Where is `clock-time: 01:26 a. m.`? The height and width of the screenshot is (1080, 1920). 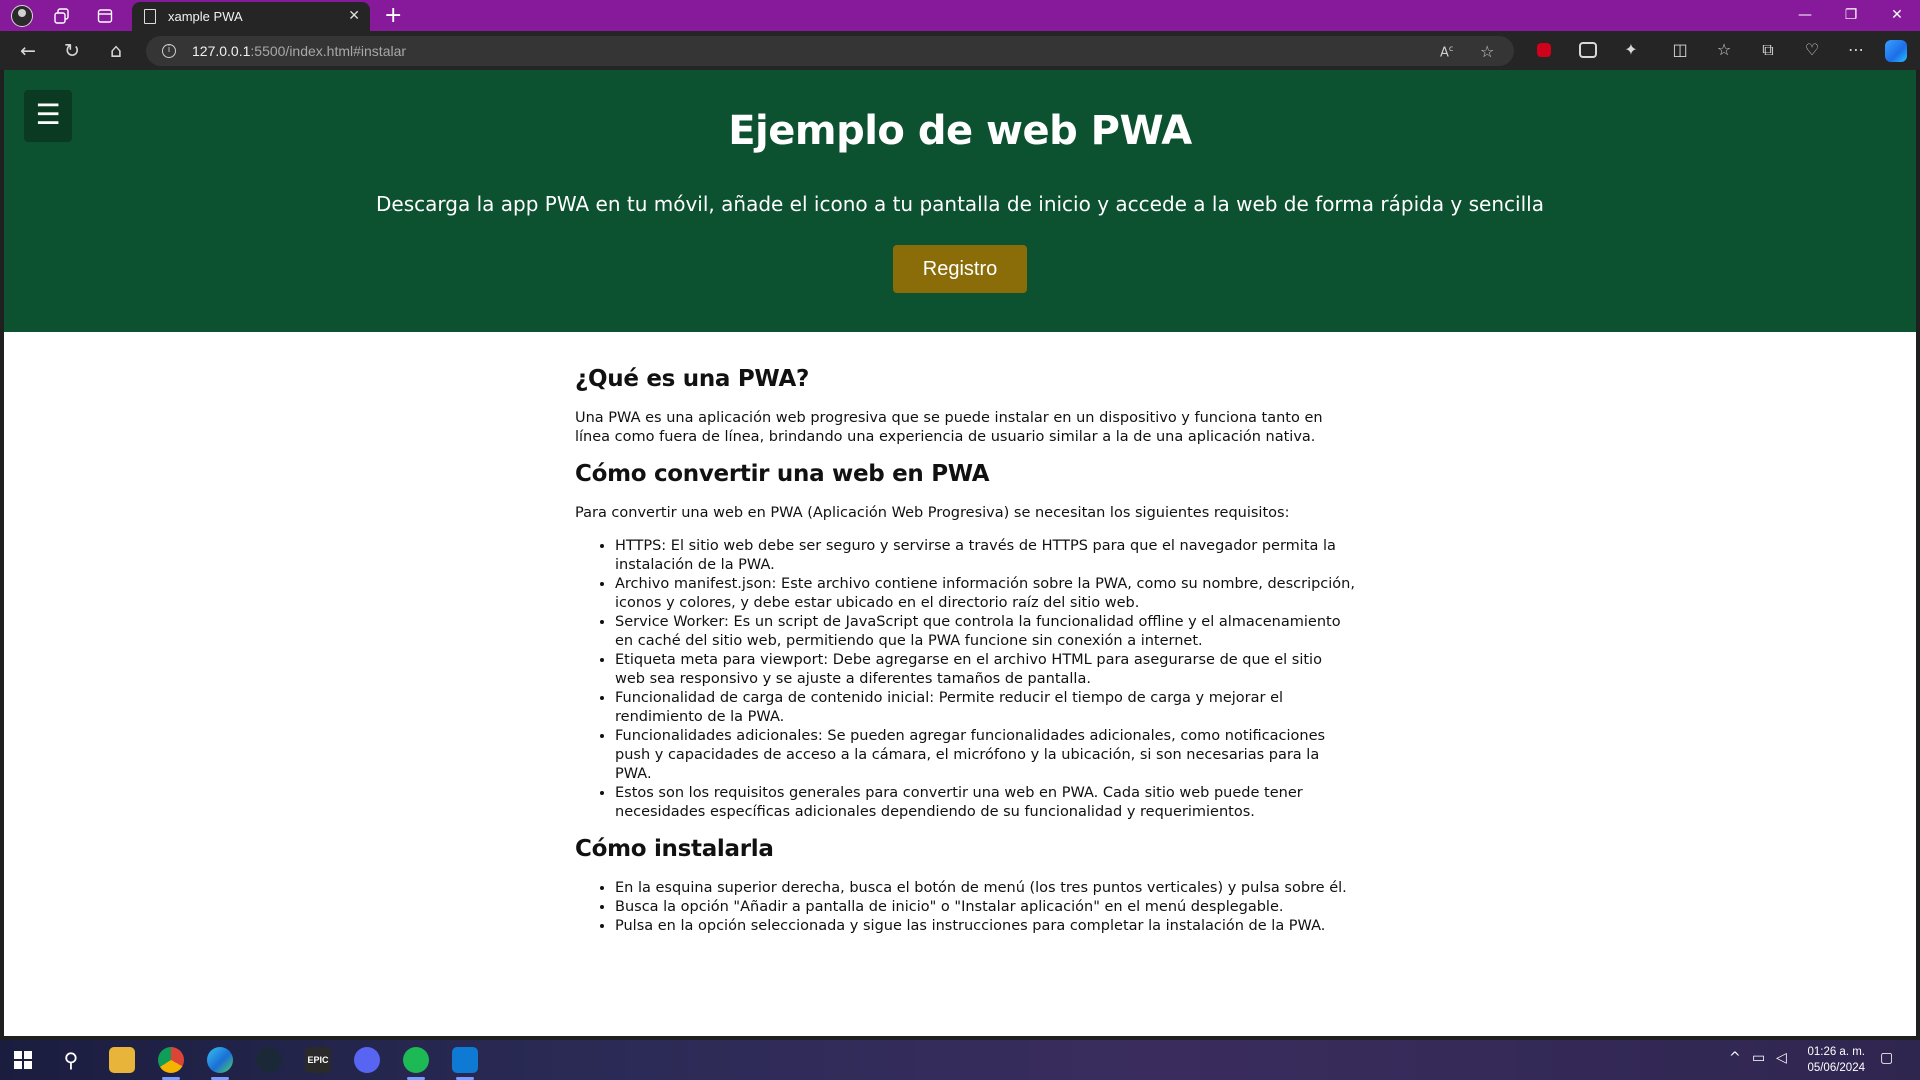
clock-time: 01:26 a. m. is located at coordinates (1836, 1052).